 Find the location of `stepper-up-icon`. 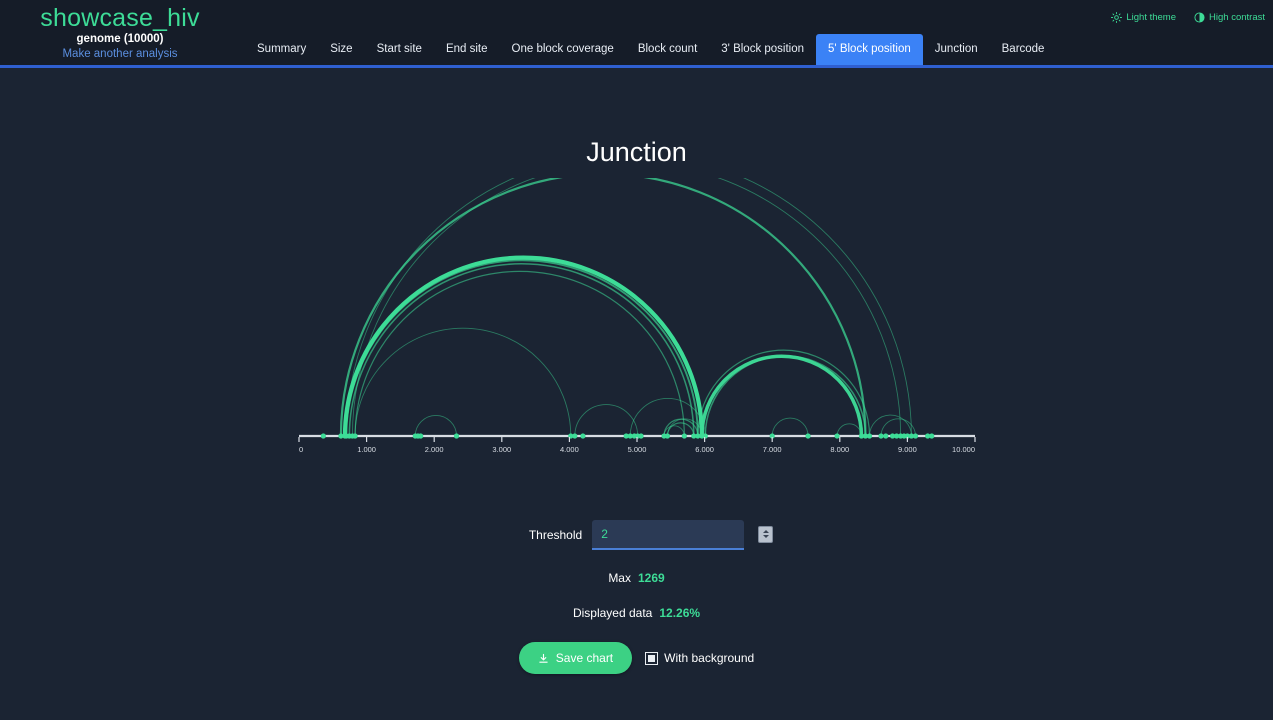

stepper-up-icon is located at coordinates (765, 532).